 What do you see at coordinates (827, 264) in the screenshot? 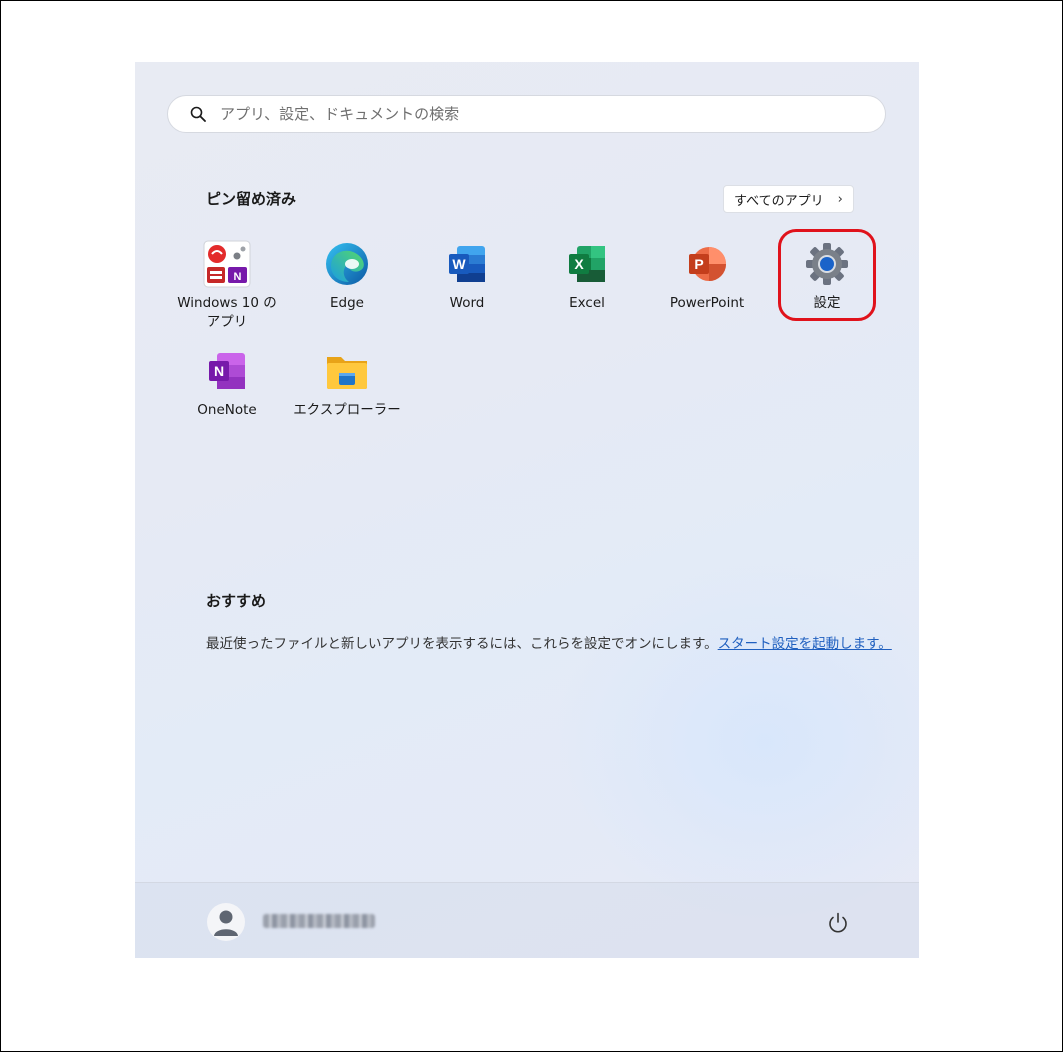
I see `settings-gear-icon` at bounding box center [827, 264].